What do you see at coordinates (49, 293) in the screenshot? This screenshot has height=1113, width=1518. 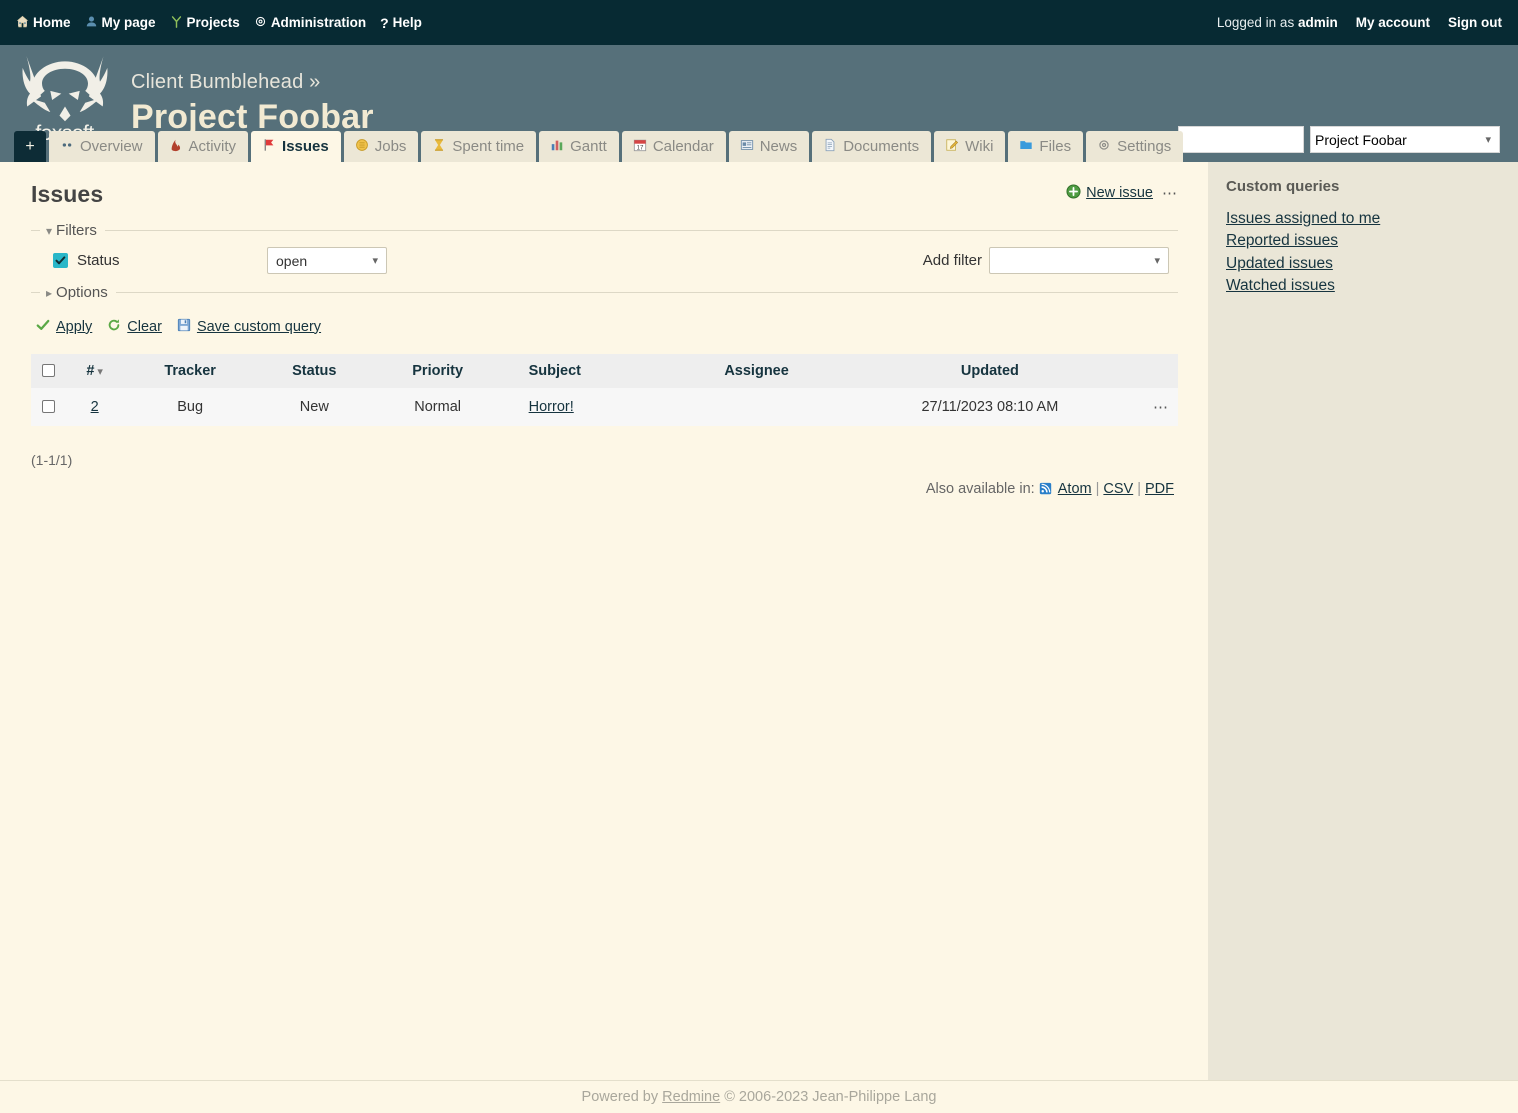 I see `chevron-right-icon: ▸` at bounding box center [49, 293].